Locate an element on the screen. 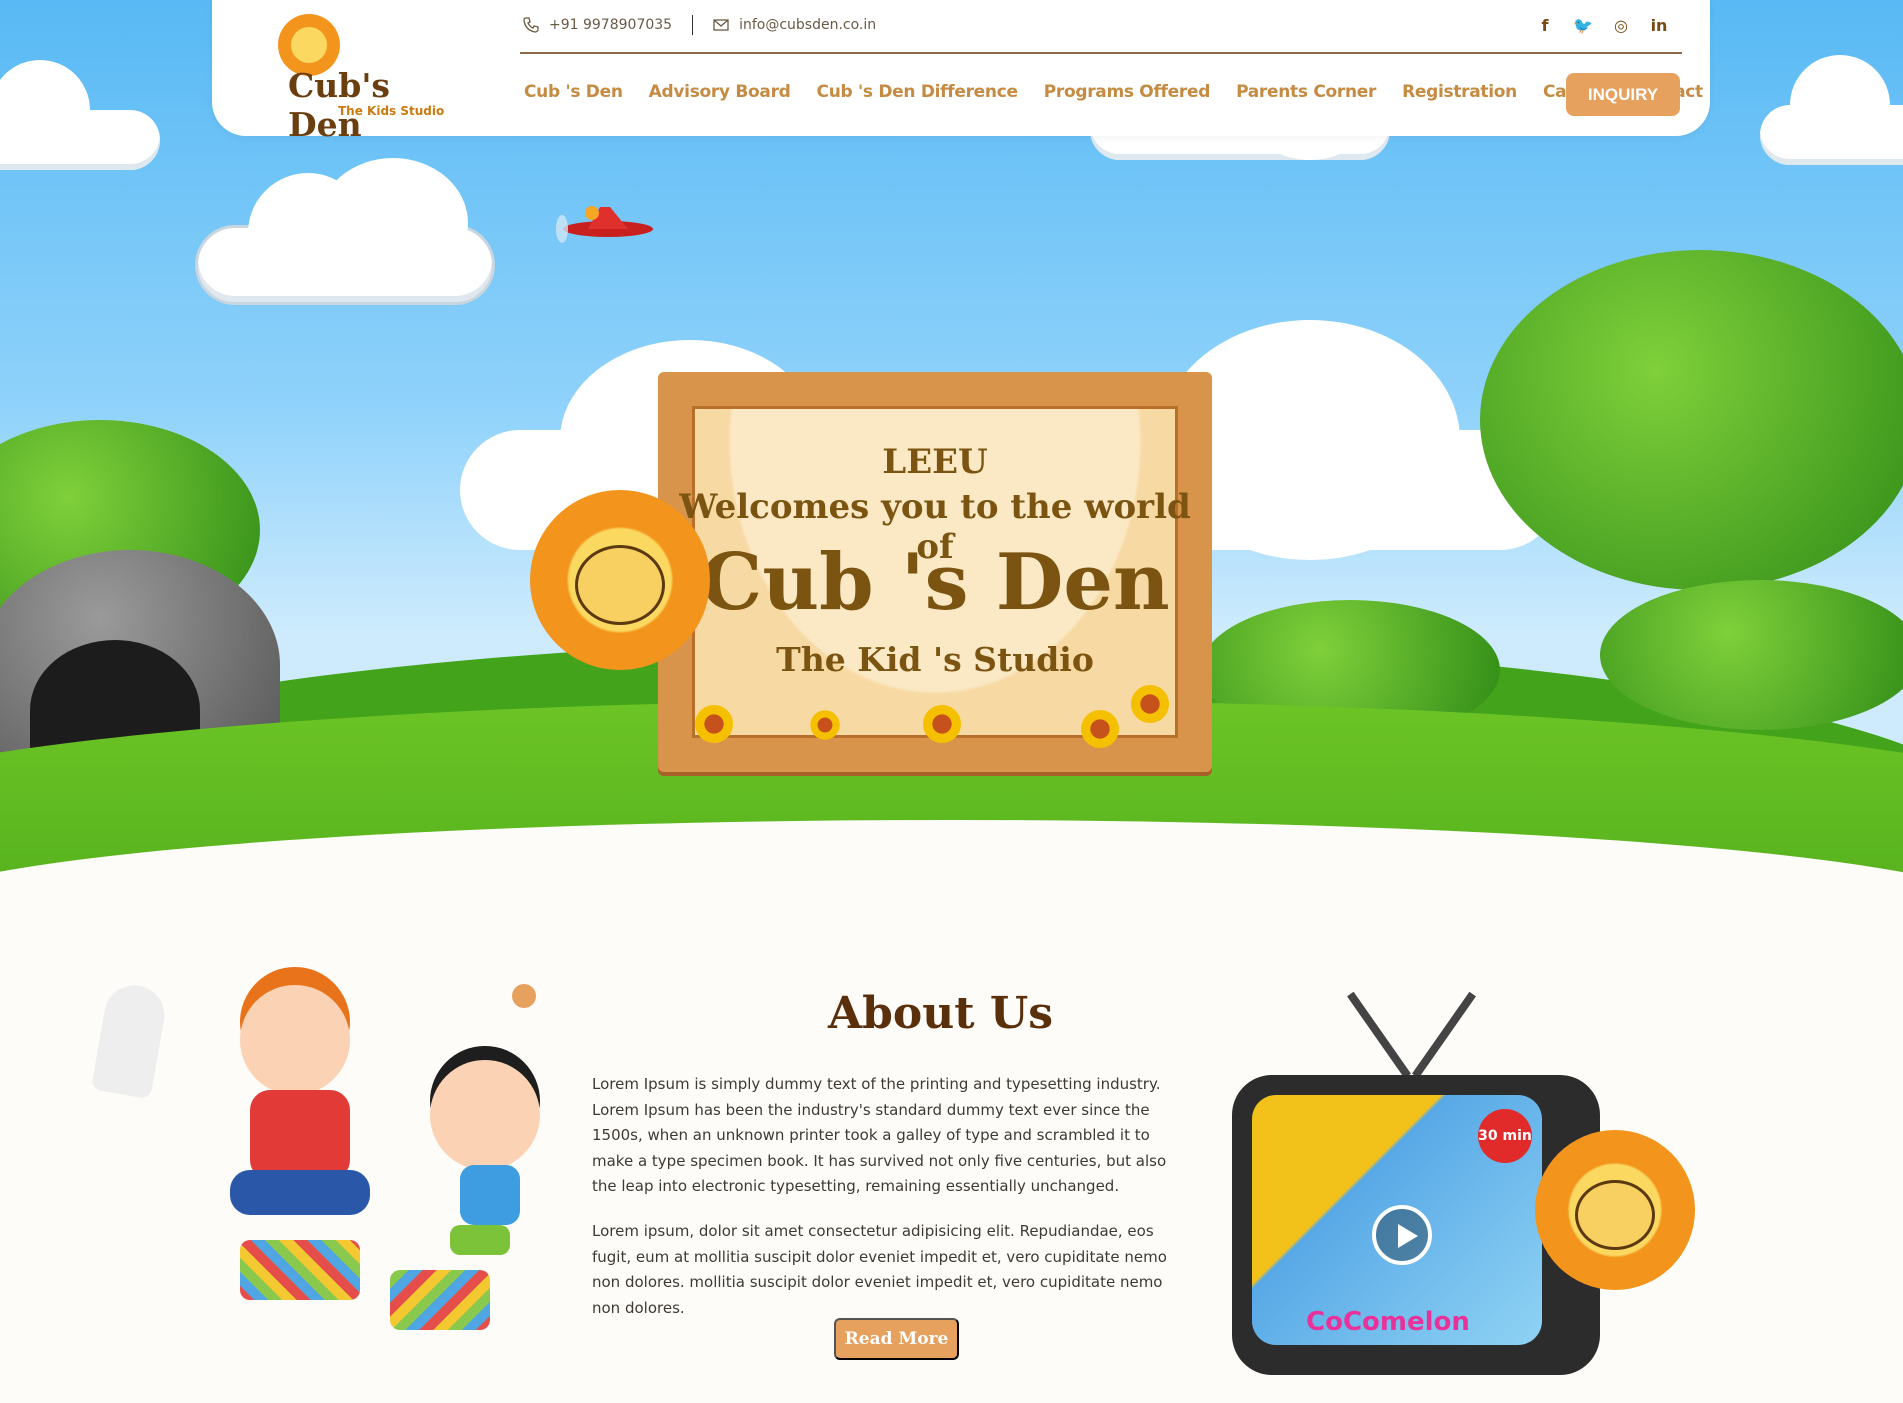 The image size is (1903, 1403). rocket-illustration is located at coordinates (130, 1040).